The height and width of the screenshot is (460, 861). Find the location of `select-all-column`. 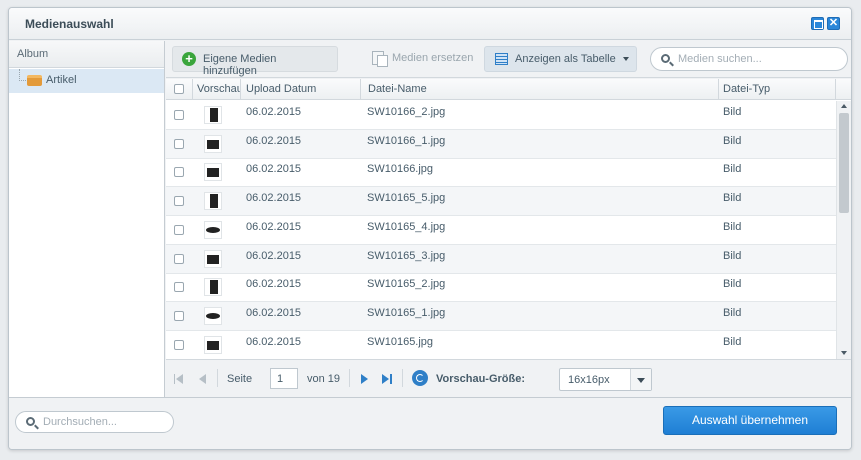

select-all-column is located at coordinates (179, 89).